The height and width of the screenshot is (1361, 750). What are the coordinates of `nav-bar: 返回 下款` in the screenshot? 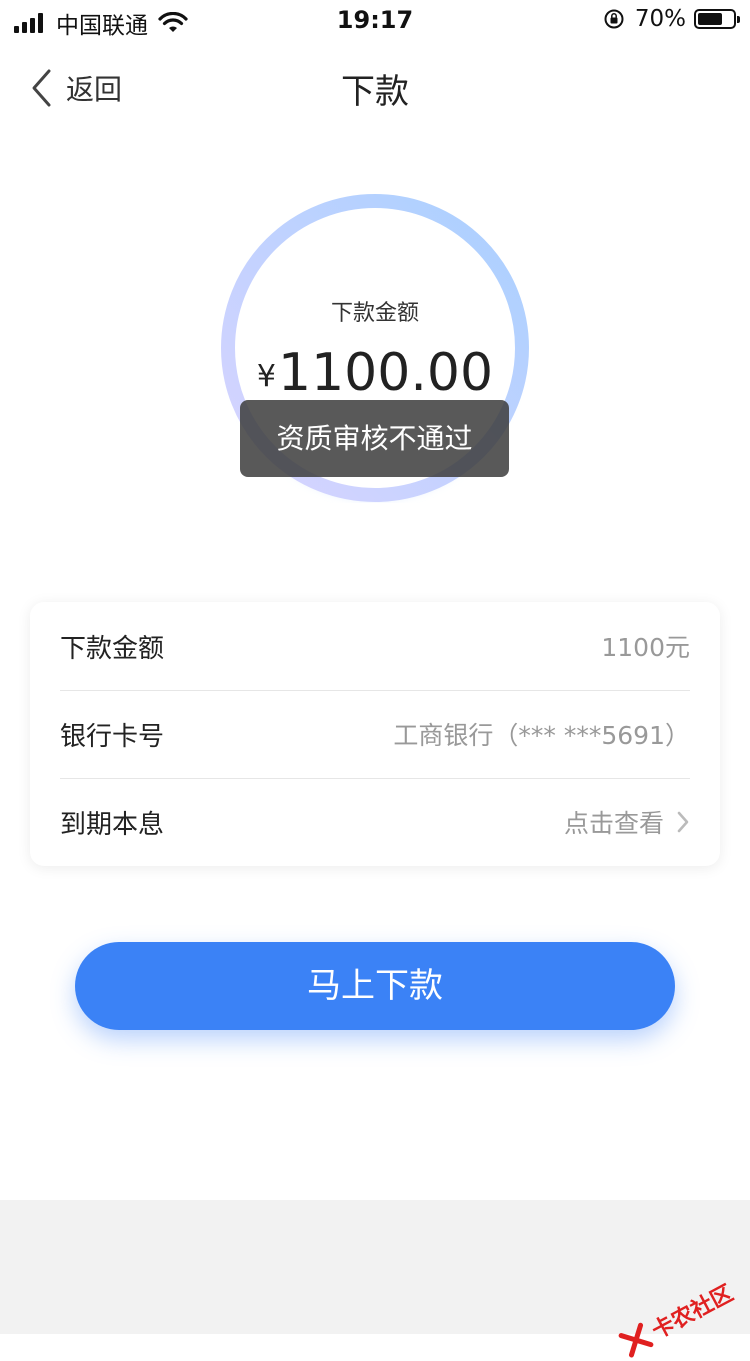 It's located at (375, 88).